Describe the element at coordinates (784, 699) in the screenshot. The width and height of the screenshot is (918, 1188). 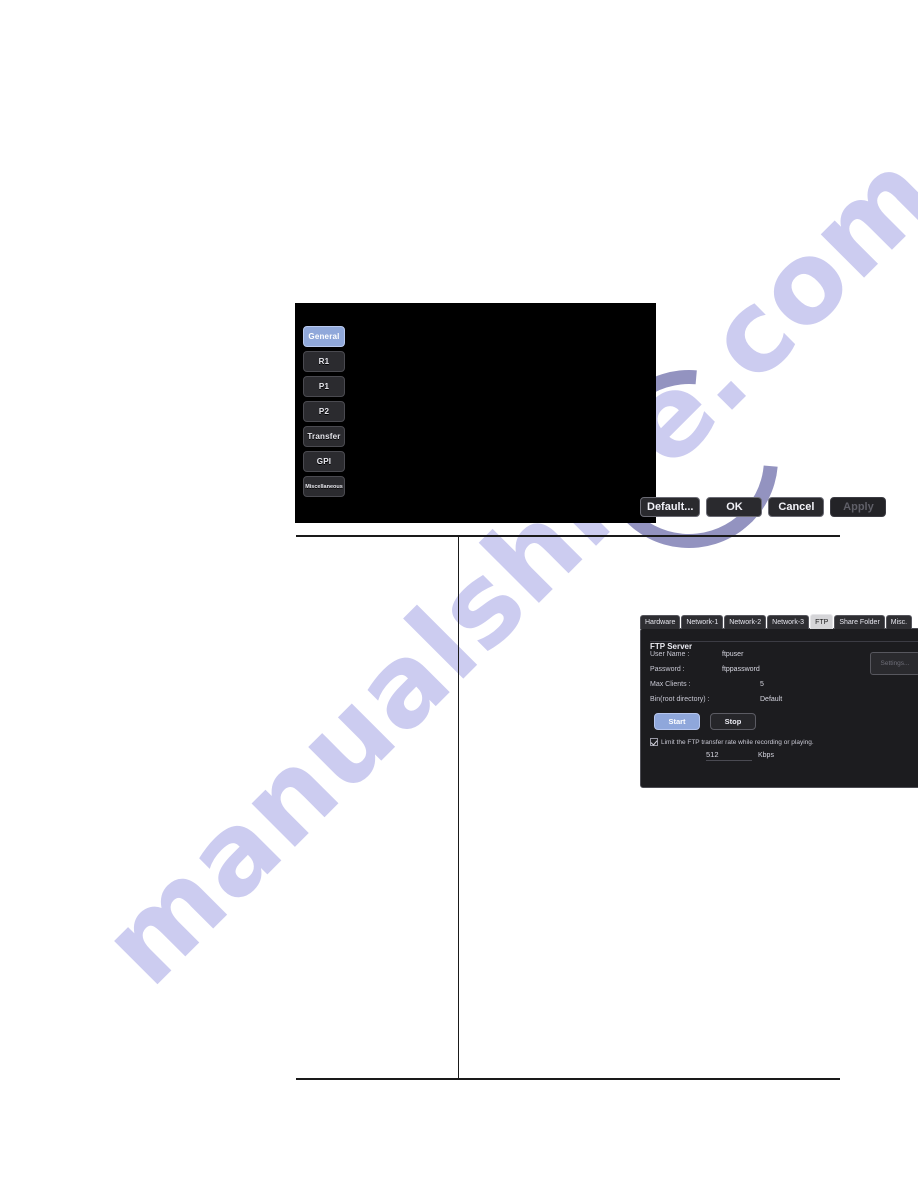
I see `field-bin-root-directory: Bin(root directory) : Default` at that location.